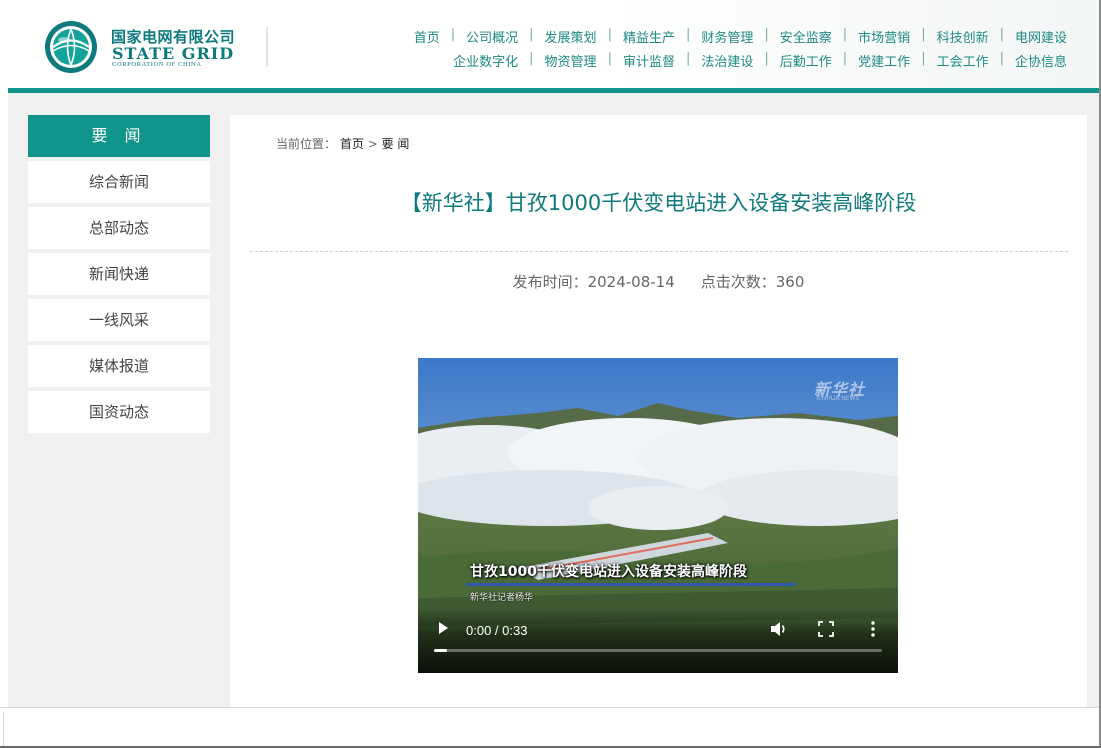 This screenshot has width=1101, height=748. Describe the element at coordinates (884, 36) in the screenshot. I see `row1-item-6: 市场营销` at that location.